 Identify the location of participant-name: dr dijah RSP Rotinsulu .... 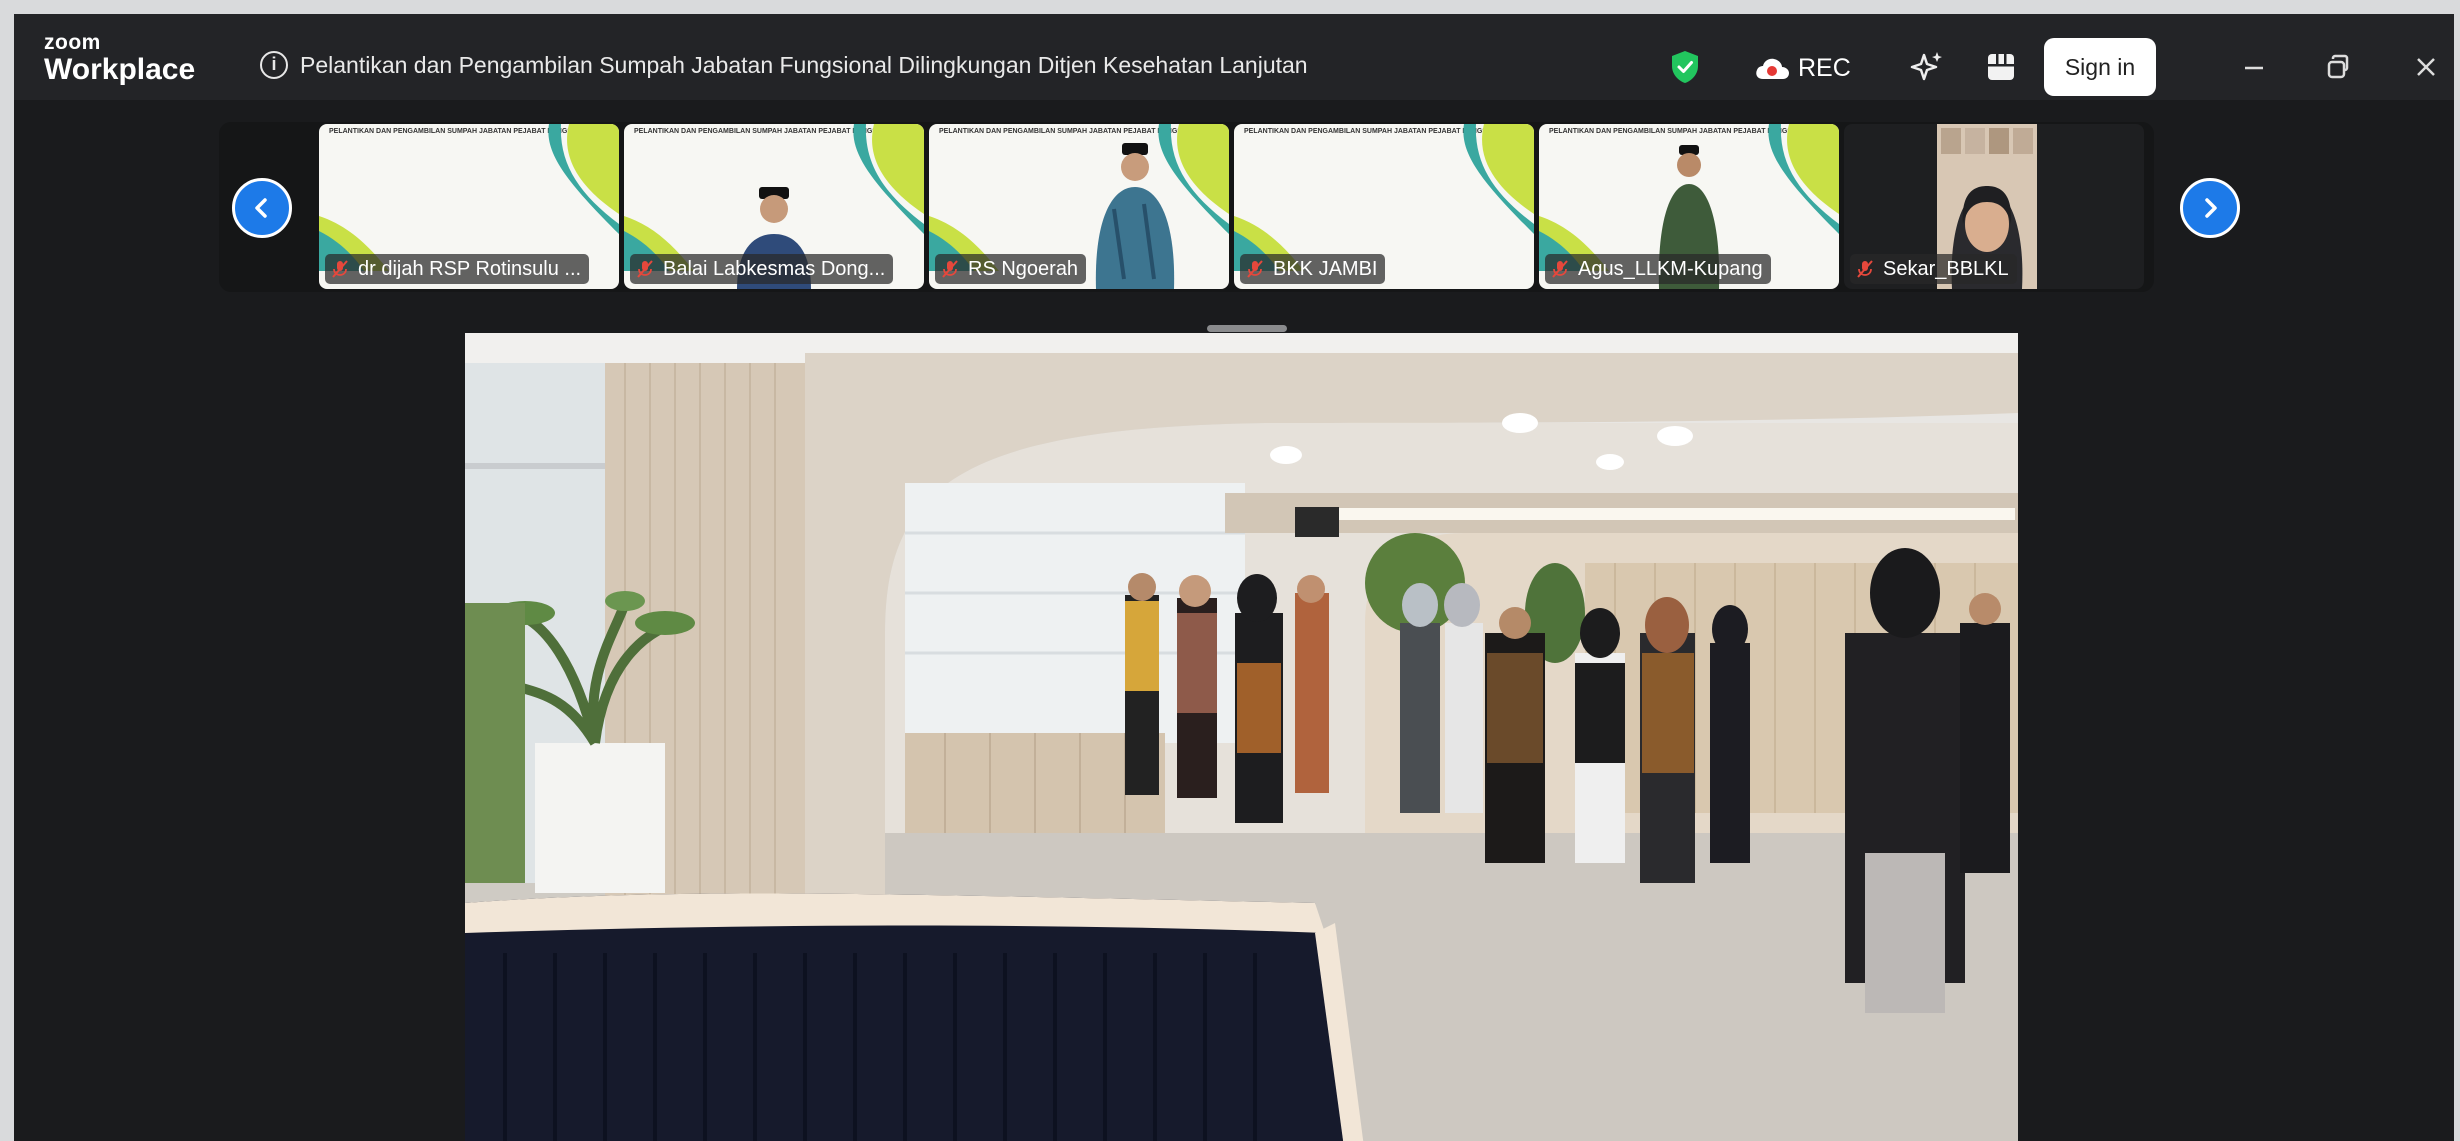
(470, 268).